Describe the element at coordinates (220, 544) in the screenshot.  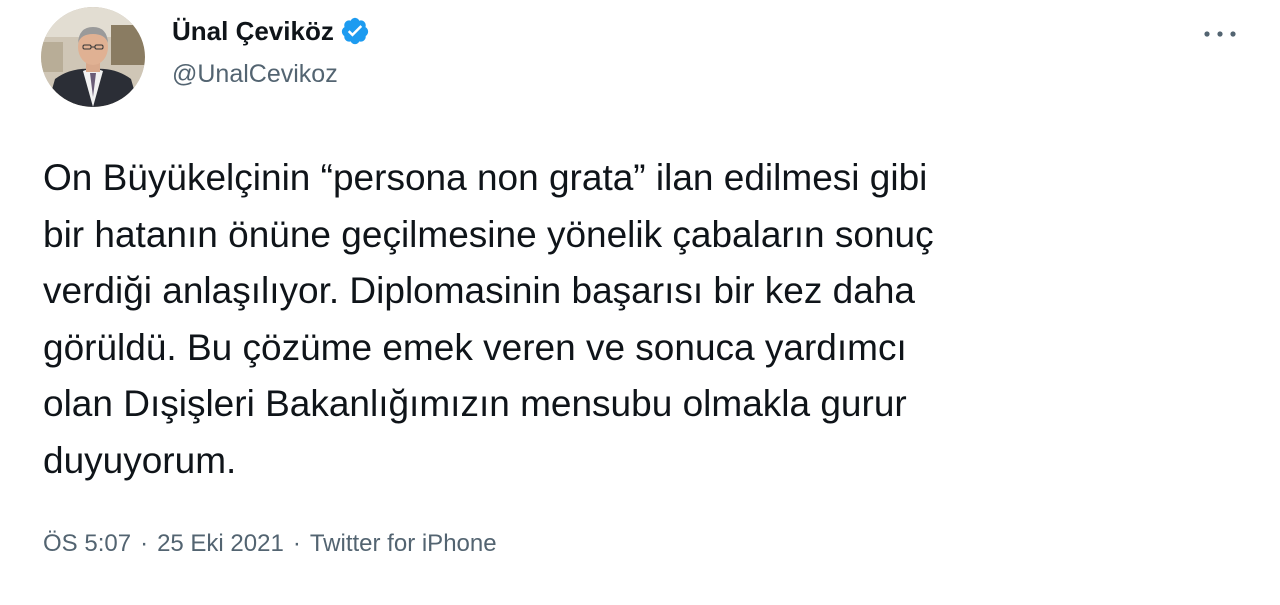
I see `tweet-date: 25 Eki 2021` at that location.